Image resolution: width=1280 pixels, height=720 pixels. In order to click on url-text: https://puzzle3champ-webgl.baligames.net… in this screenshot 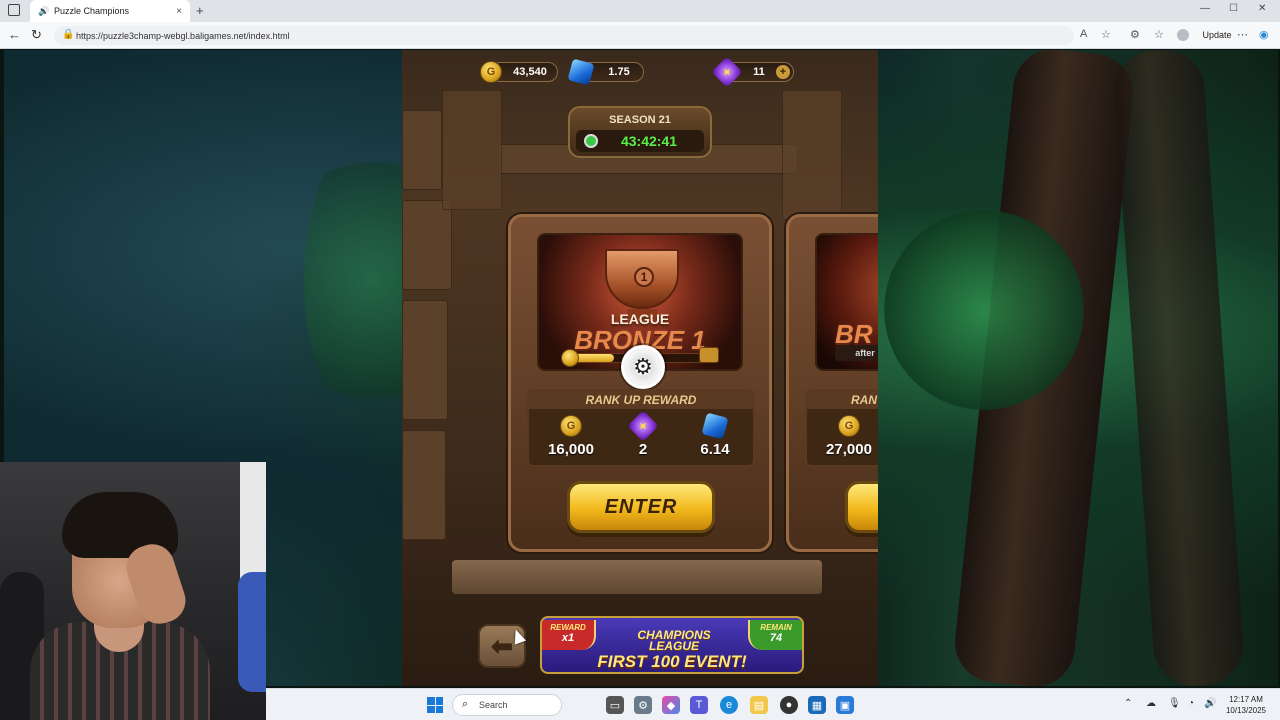, I will do `click(183, 35)`.